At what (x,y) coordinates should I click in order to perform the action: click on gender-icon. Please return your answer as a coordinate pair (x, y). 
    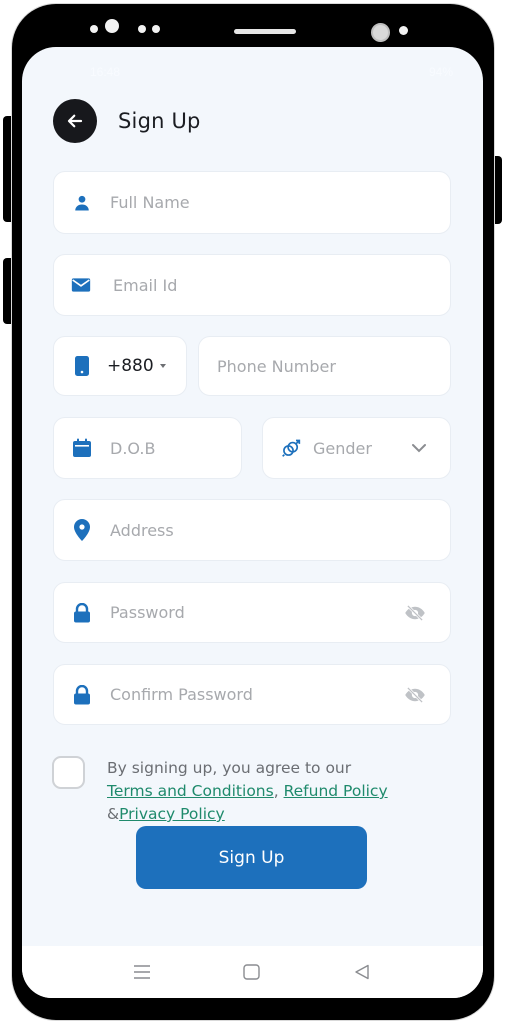
    Looking at the image, I should click on (291, 448).